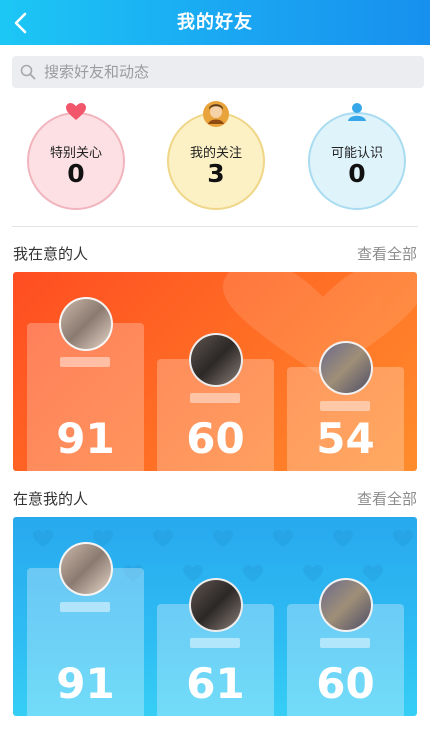 The width and height of the screenshot is (430, 729). I want to click on section-title: 在意我的人, so click(51, 499).